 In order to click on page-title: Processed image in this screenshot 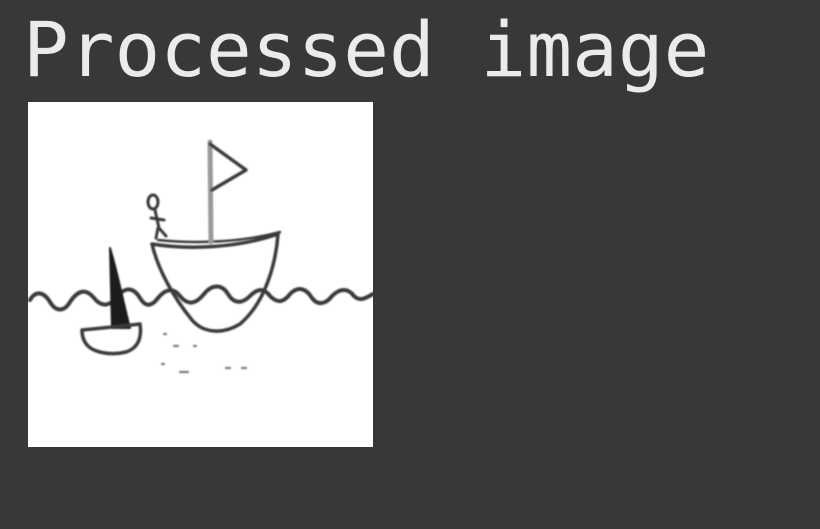, I will do `click(366, 49)`.